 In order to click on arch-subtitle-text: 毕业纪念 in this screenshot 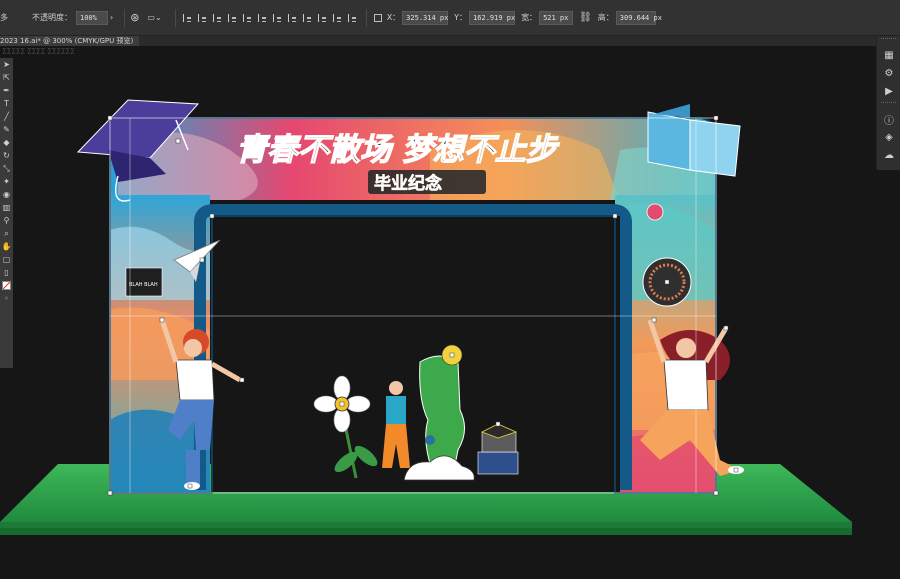, I will do `click(408, 183)`.